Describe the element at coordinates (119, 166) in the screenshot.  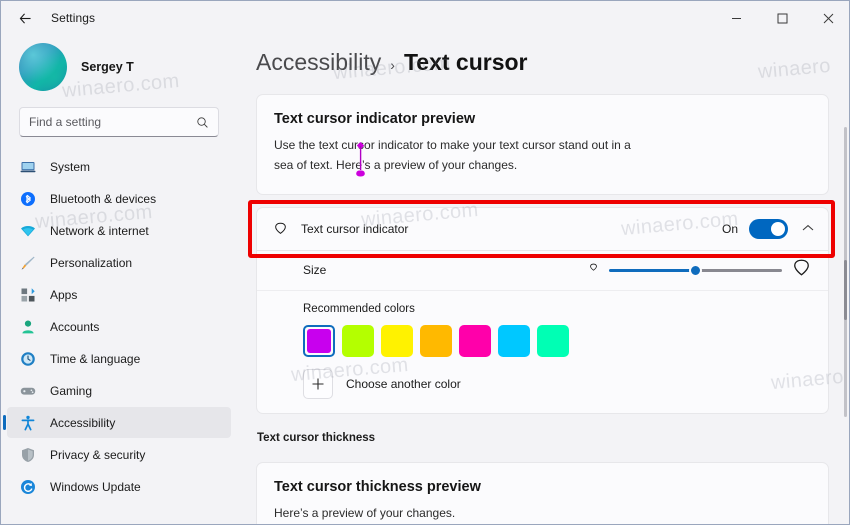
I see `sidebar-item-system: System` at that location.